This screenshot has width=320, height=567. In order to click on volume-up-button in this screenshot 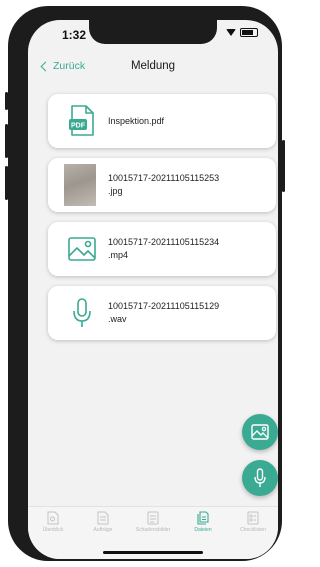, I will do `click(6, 141)`.